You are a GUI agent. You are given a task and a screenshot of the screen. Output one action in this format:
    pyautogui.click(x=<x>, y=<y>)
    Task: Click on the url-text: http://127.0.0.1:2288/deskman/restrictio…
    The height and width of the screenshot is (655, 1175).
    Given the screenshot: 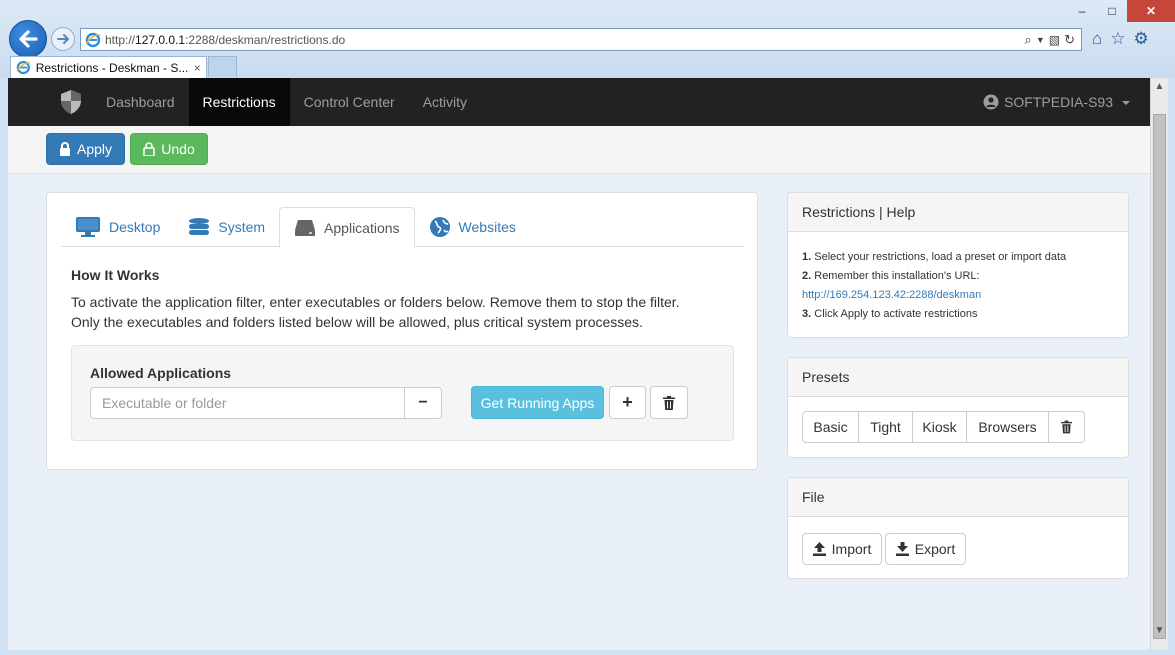 What is the action you would take?
    pyautogui.click(x=225, y=40)
    